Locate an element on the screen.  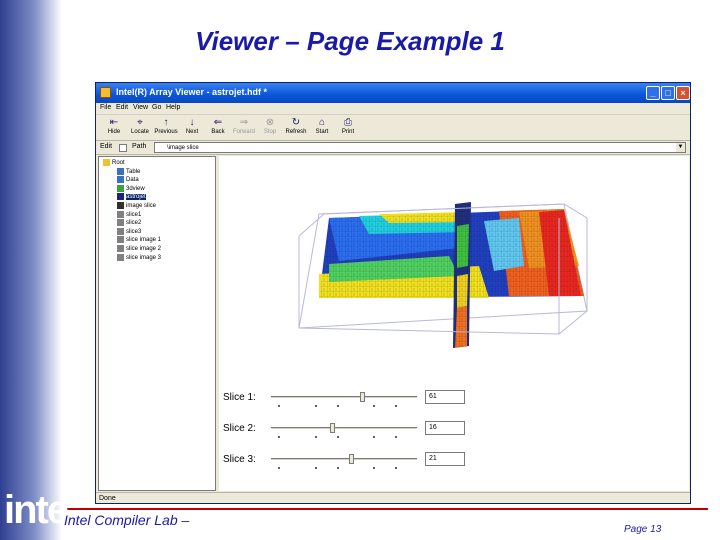
tree-item: astrojet is located at coordinates (131, 197).